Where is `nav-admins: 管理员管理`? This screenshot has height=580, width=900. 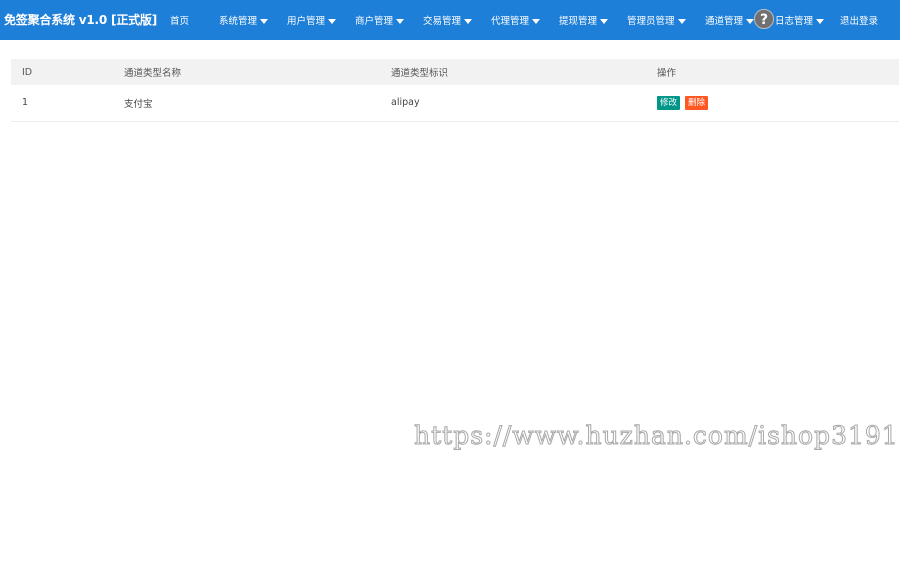
nav-admins: 管理员管理 is located at coordinates (656, 20).